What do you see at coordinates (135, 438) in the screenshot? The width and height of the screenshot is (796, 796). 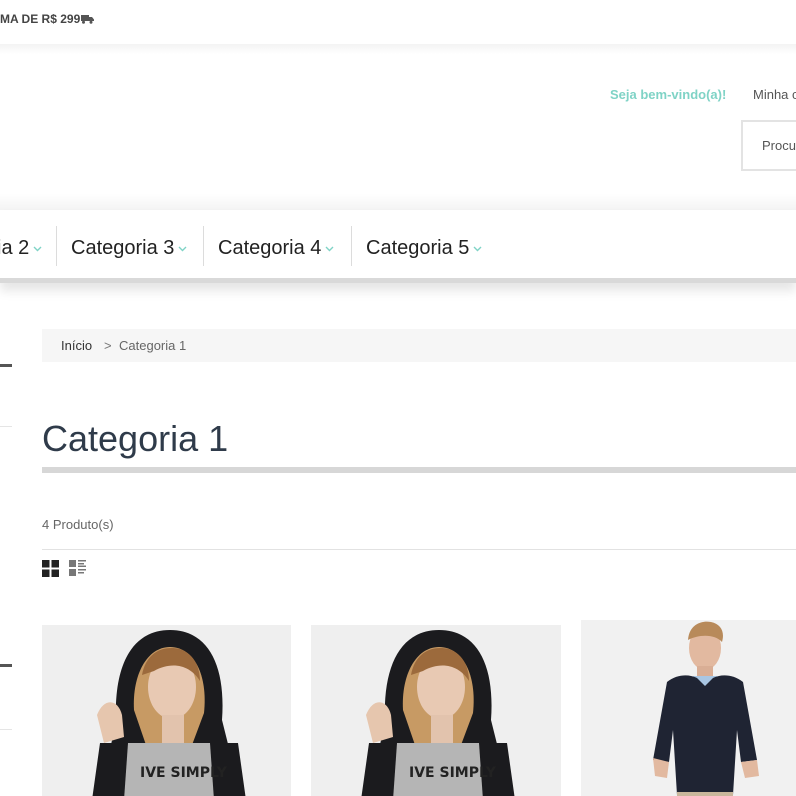 I see `page-title: Categoria 1` at bounding box center [135, 438].